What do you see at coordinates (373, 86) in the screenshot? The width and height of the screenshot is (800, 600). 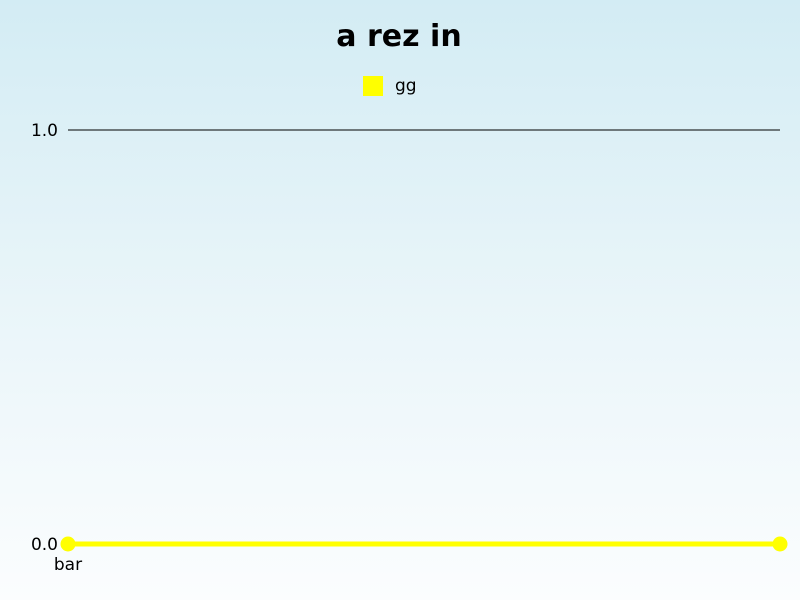 I see `legend-swatch-gg` at bounding box center [373, 86].